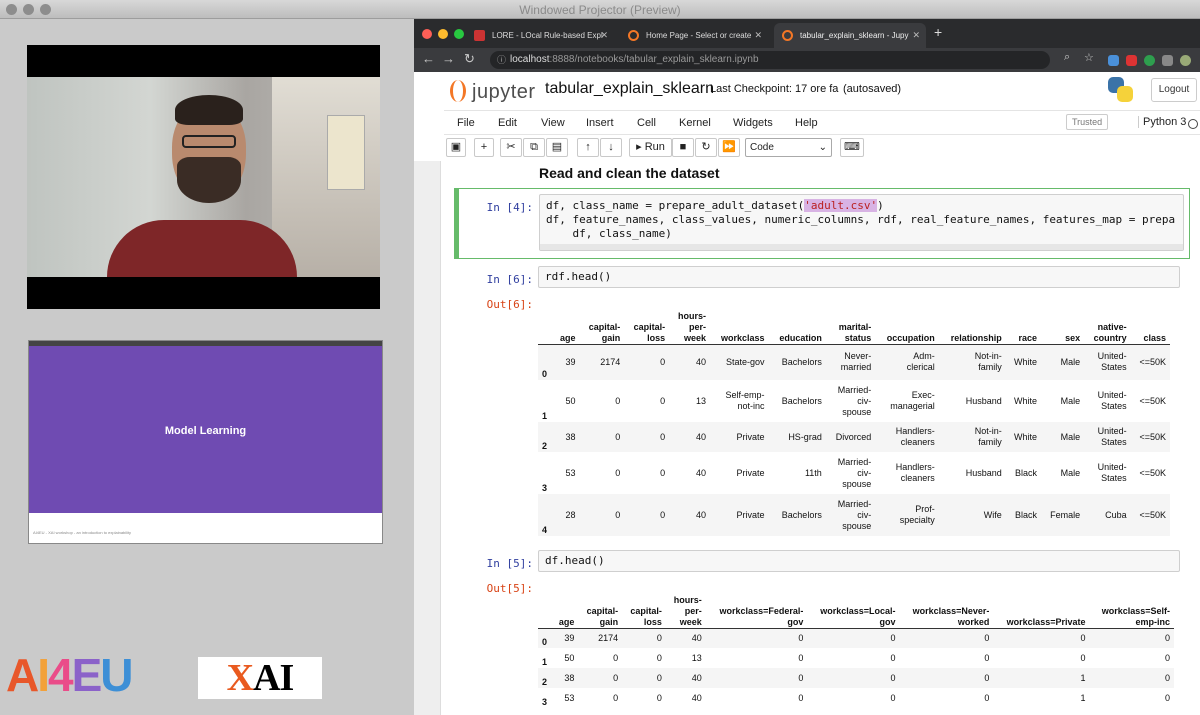  I want to click on cell-type-select: Code ⌄, so click(788, 147).